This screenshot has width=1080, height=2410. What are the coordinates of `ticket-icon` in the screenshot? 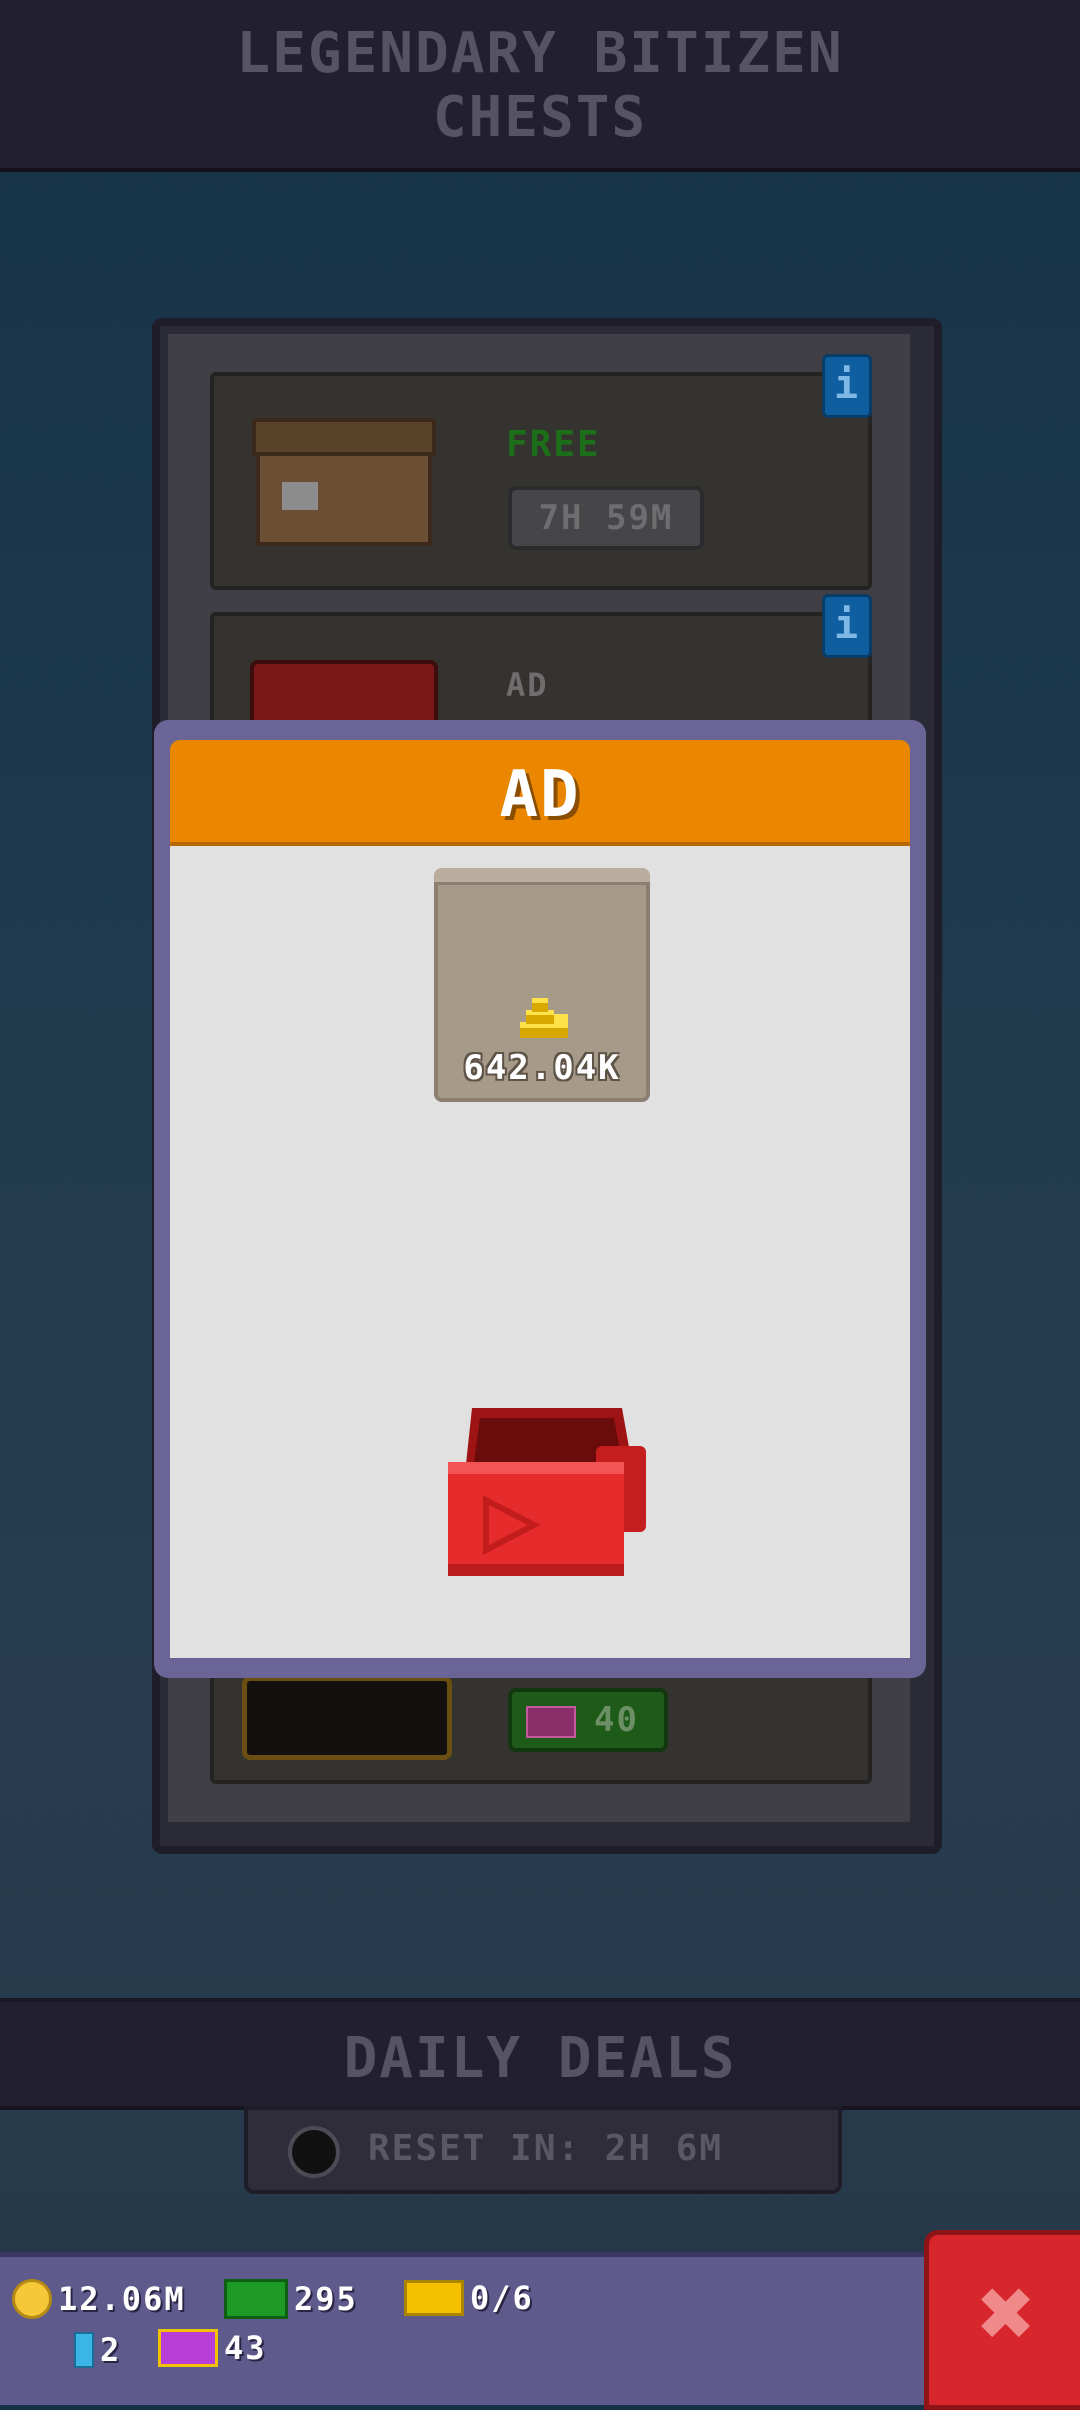 It's located at (434, 2298).